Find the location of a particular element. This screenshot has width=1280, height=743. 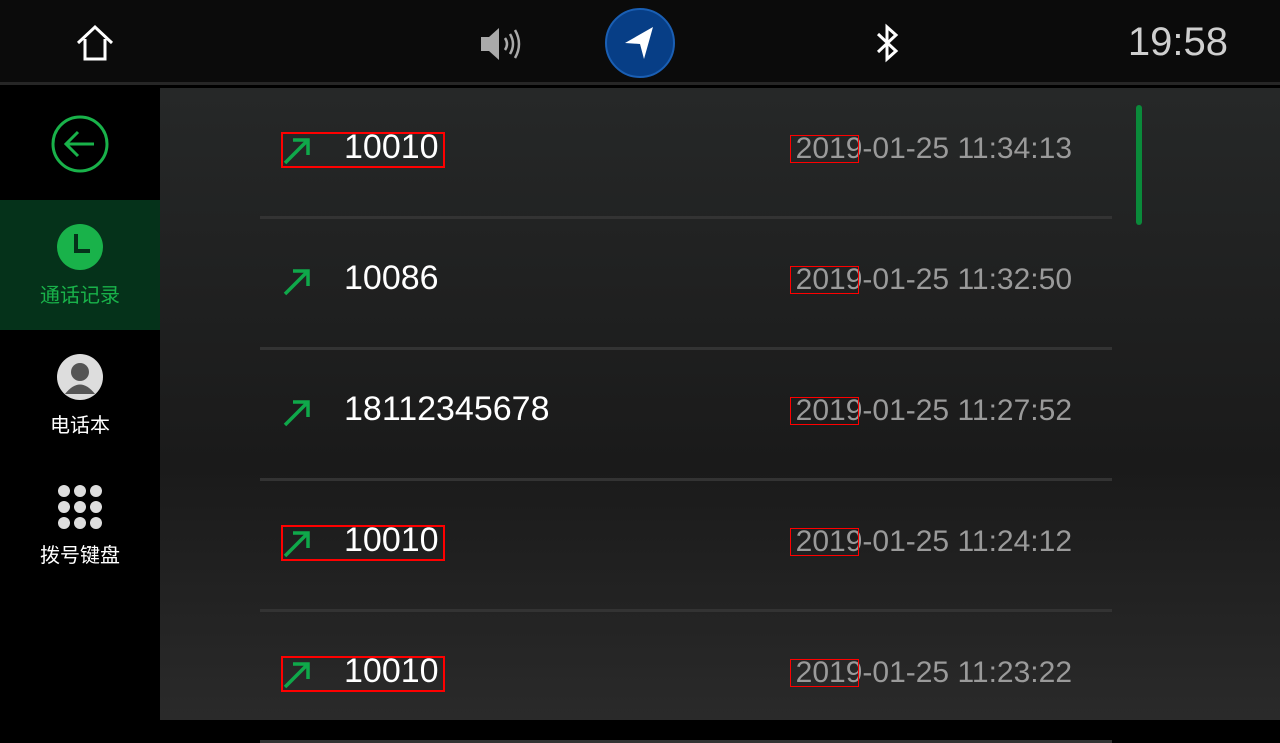

sidebar-item-label: 电话本 is located at coordinates (80, 424).